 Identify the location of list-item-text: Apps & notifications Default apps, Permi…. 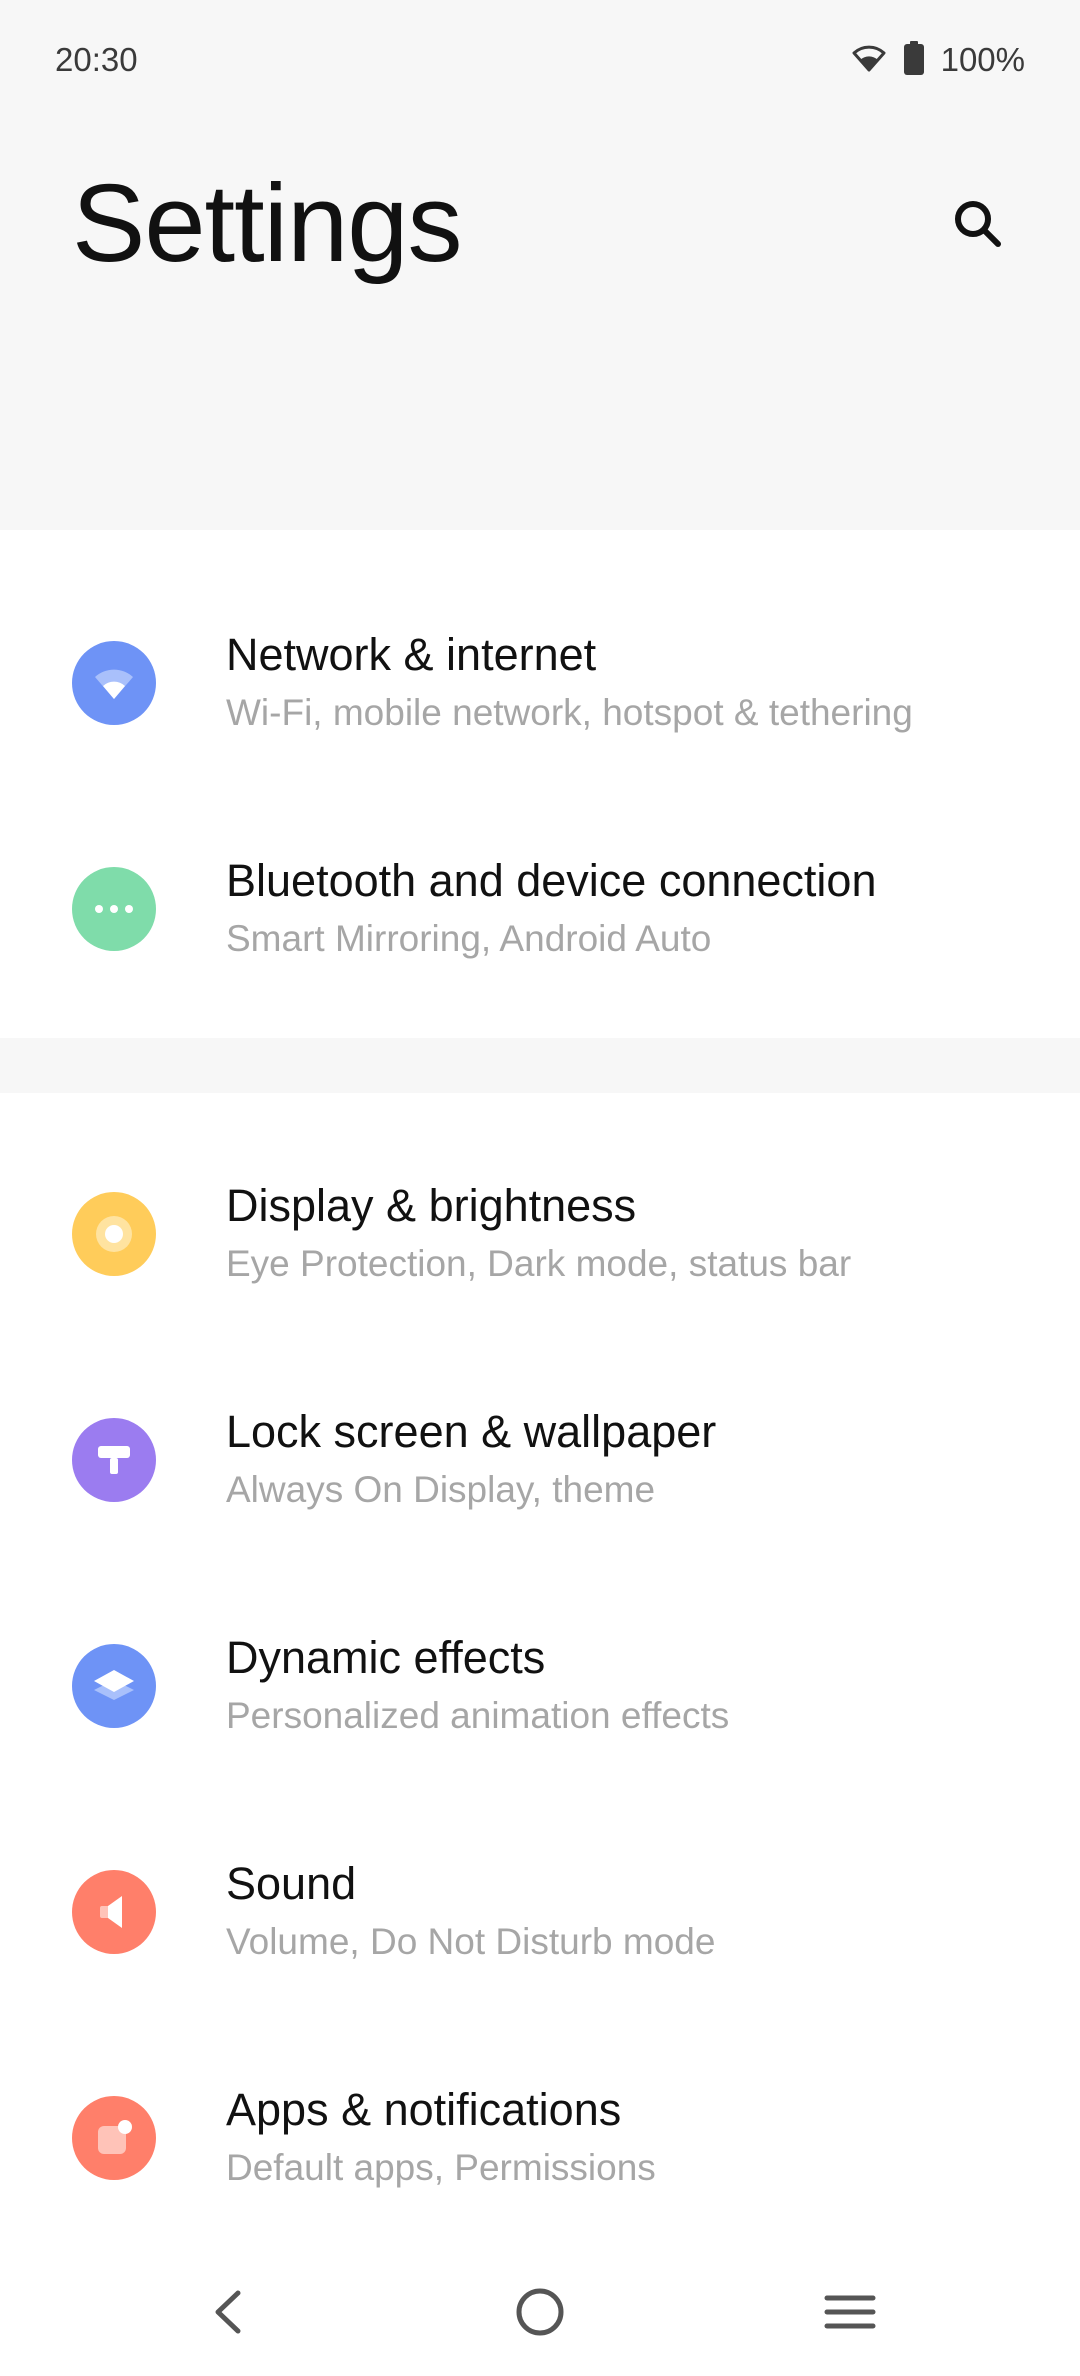
(633, 2138).